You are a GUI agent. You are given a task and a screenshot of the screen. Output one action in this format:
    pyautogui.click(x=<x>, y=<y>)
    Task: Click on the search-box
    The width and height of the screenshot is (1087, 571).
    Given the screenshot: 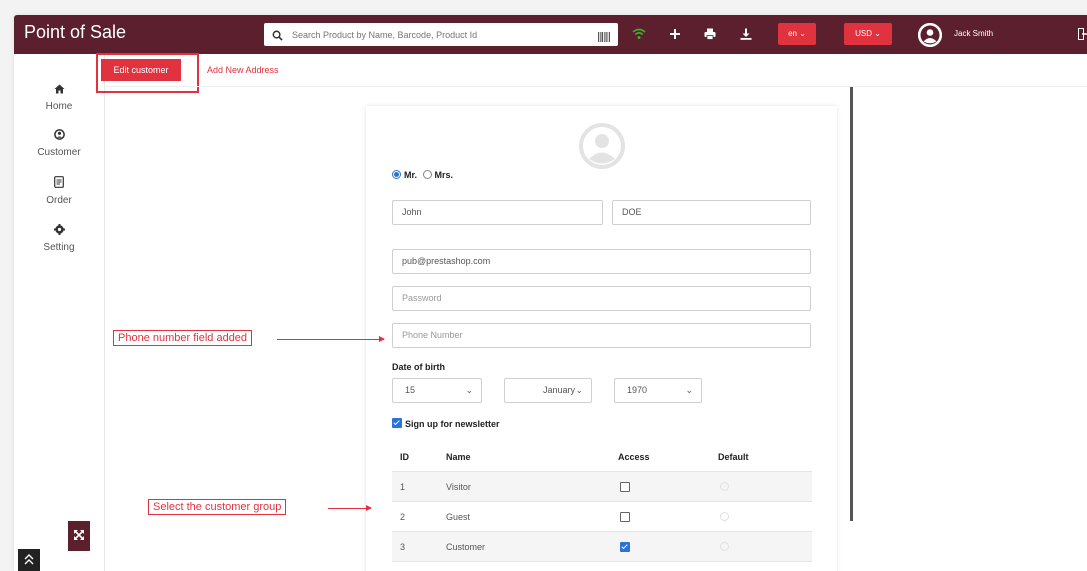 What is the action you would take?
    pyautogui.click(x=441, y=34)
    